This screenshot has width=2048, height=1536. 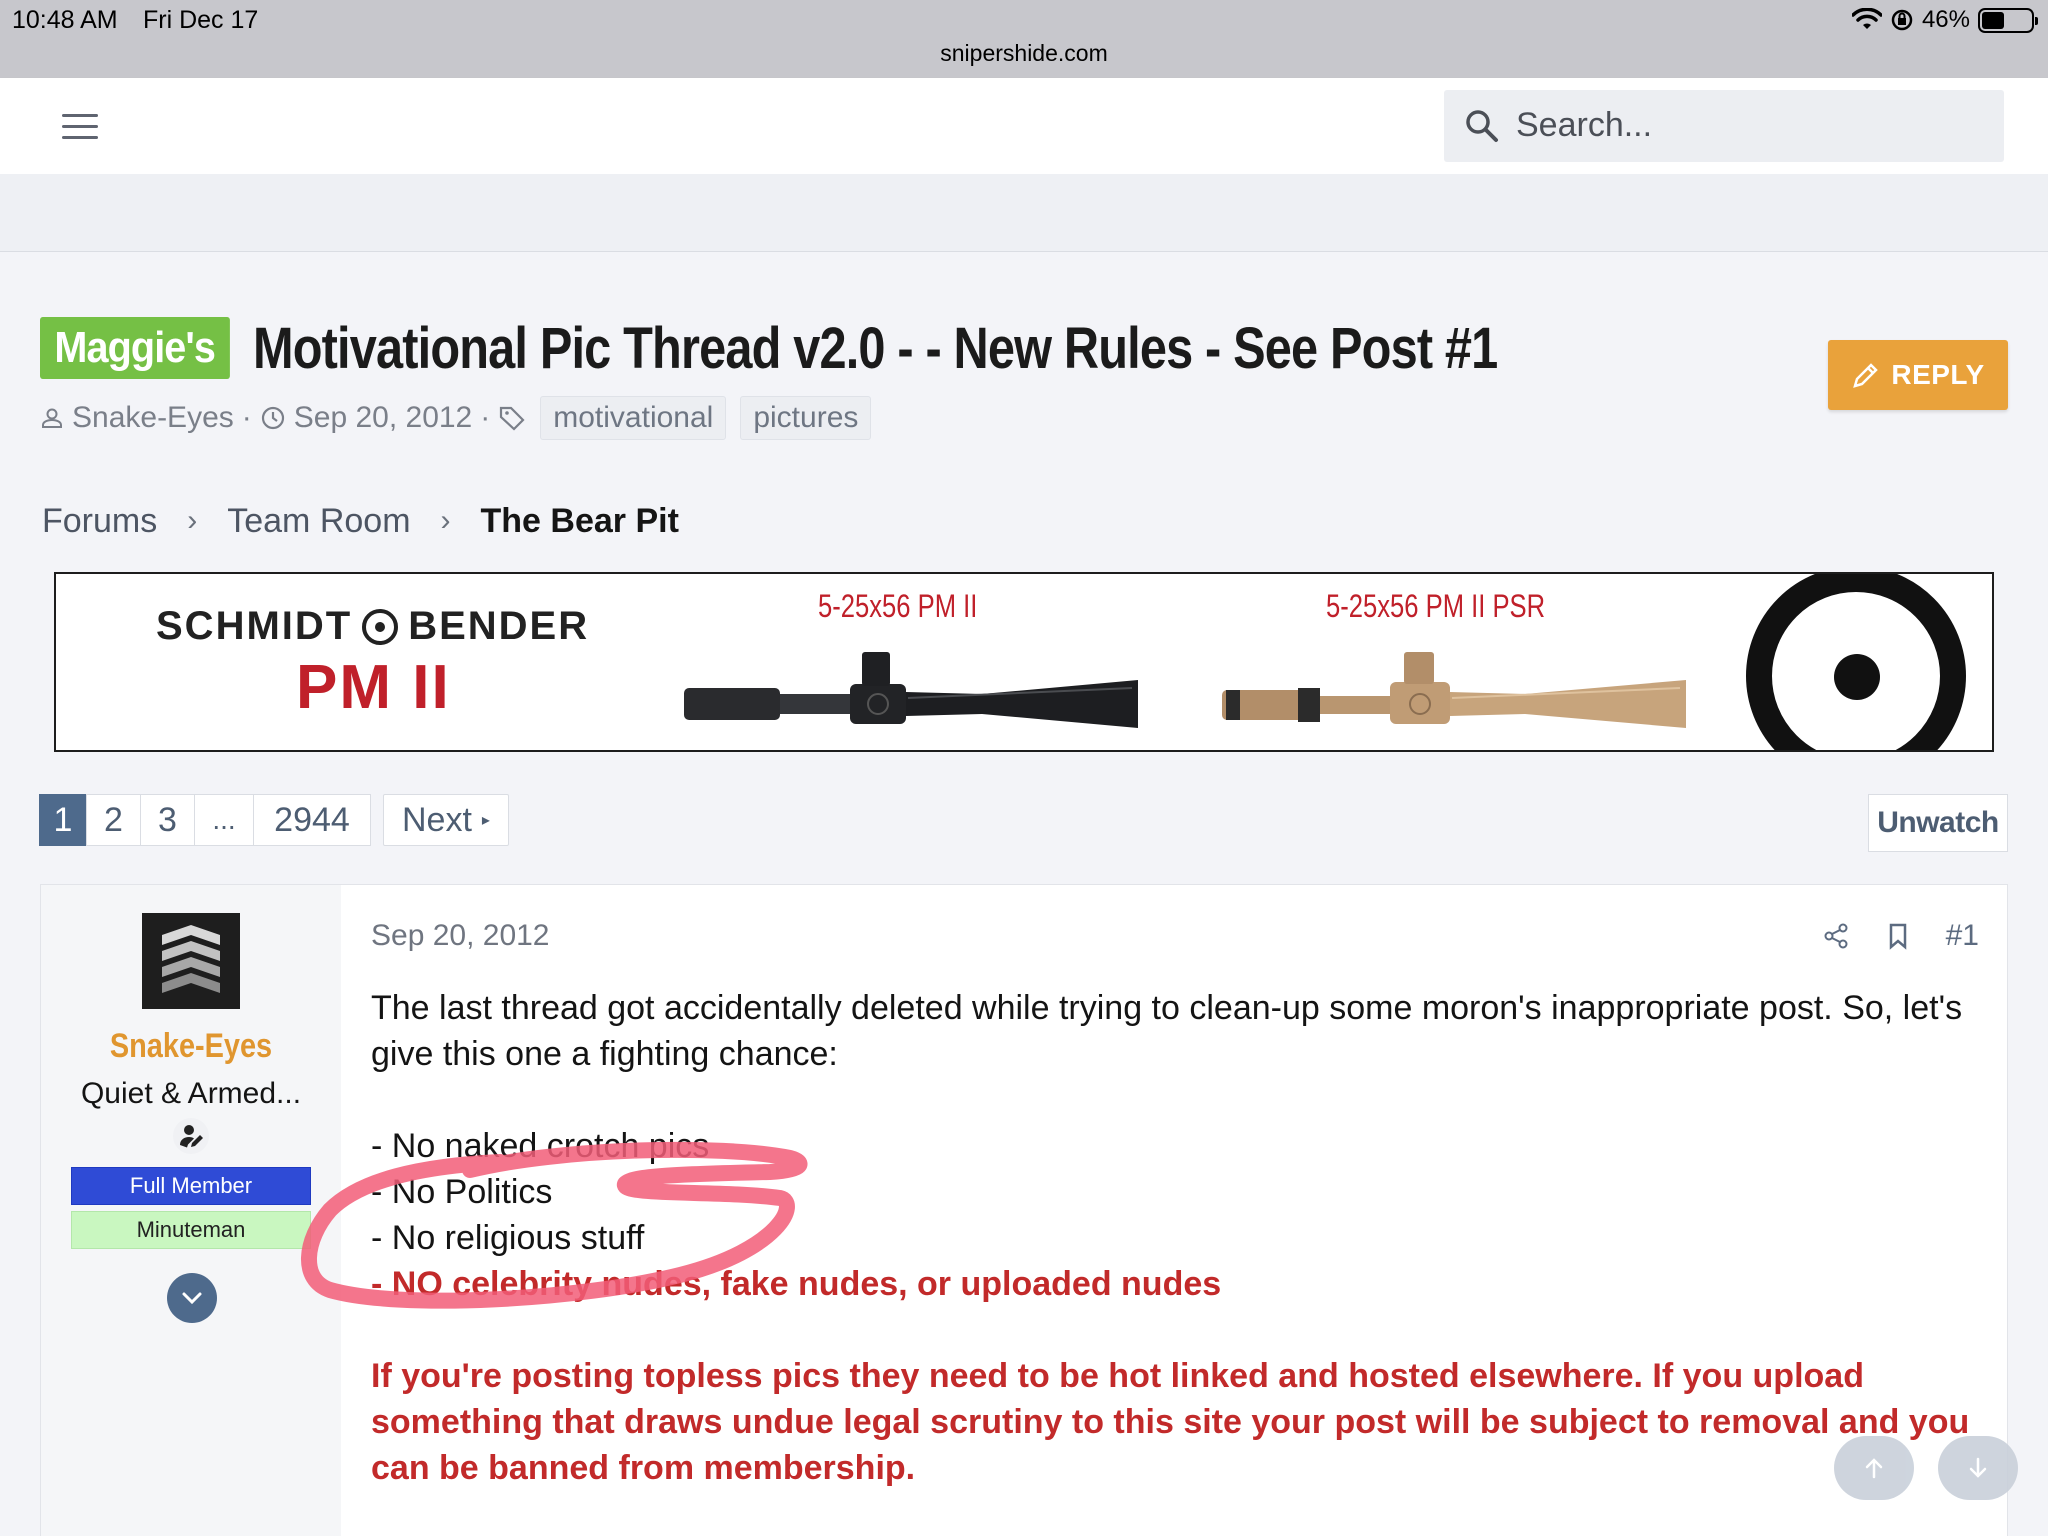 I want to click on expand-user-info-button, so click(x=192, y=1298).